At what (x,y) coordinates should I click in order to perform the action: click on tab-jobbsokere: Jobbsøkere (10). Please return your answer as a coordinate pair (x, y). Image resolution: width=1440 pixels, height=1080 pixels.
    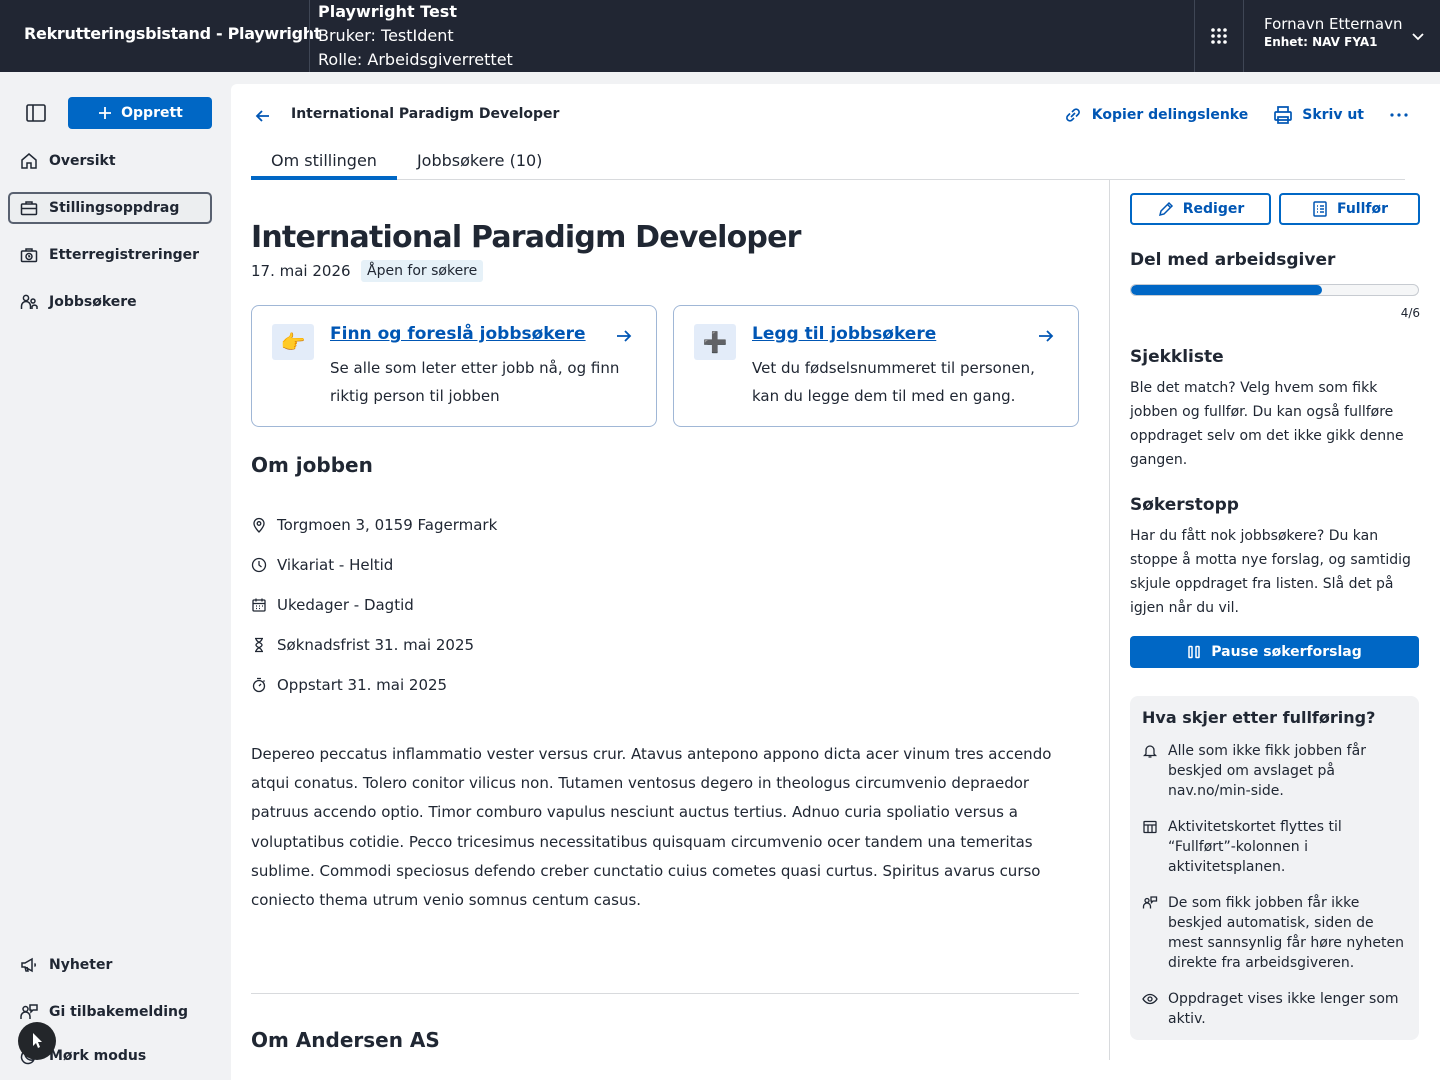
    Looking at the image, I should click on (479, 160).